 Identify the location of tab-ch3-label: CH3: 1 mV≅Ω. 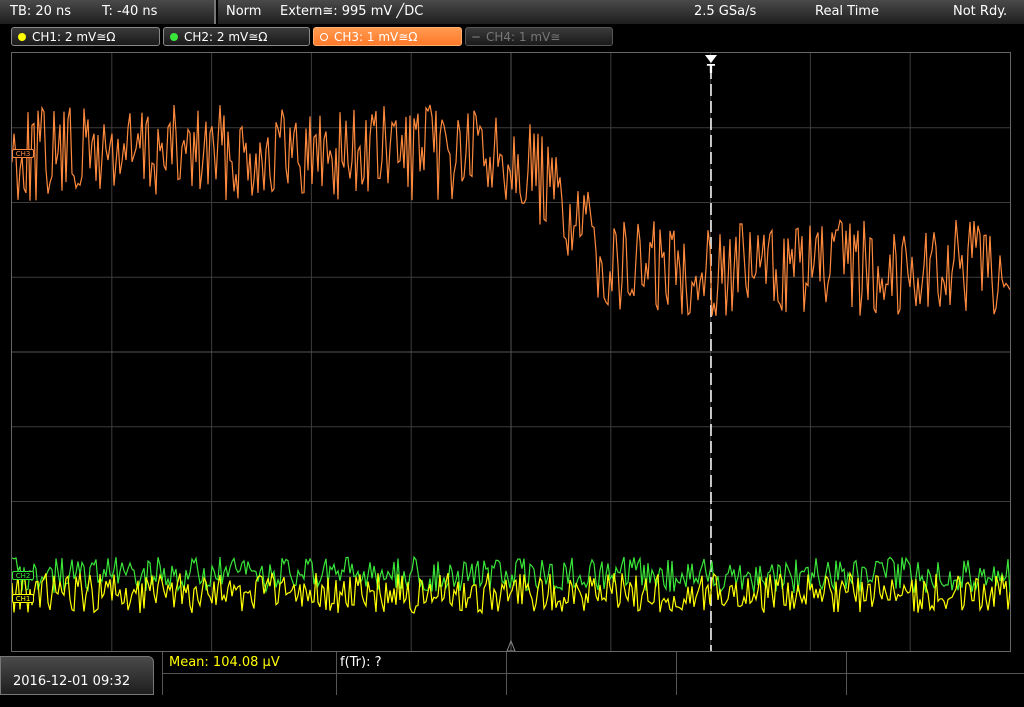
(376, 37).